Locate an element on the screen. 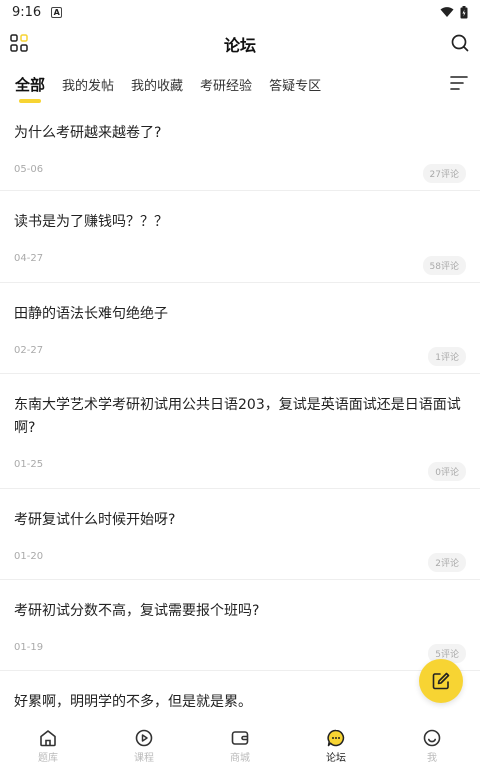 Image resolution: width=480 pixels, height=768 pixels. post-title: 好累啊，明明学的不多，但是就是累。 is located at coordinates (133, 702).